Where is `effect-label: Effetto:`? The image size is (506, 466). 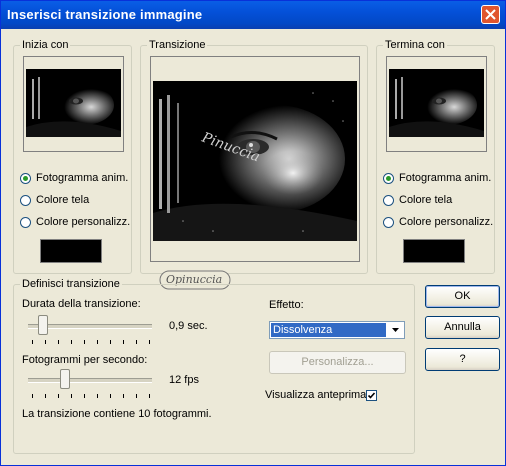 effect-label: Effetto: is located at coordinates (286, 305).